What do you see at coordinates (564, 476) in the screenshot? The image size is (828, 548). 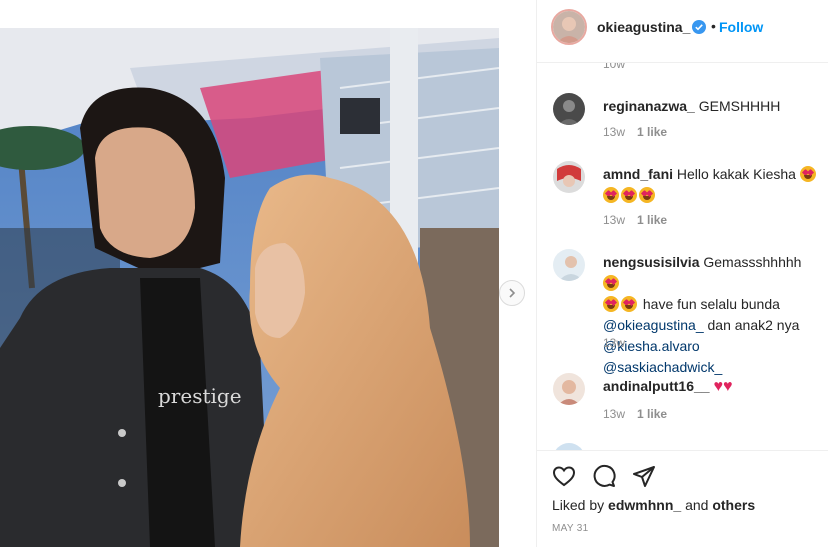 I see `heart-icon` at bounding box center [564, 476].